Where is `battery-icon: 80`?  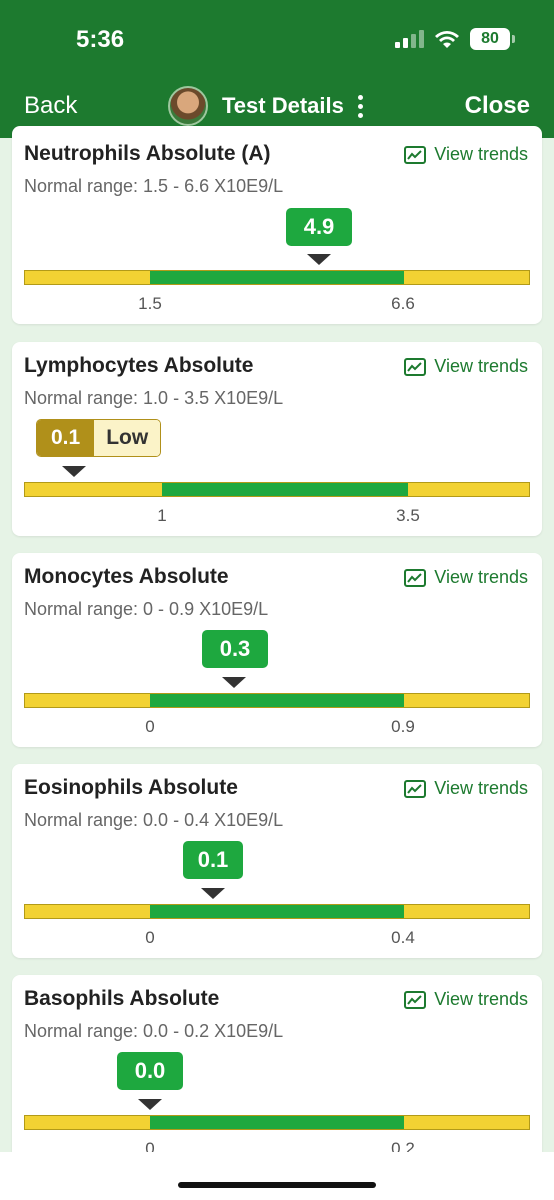
battery-icon: 80 is located at coordinates (492, 39).